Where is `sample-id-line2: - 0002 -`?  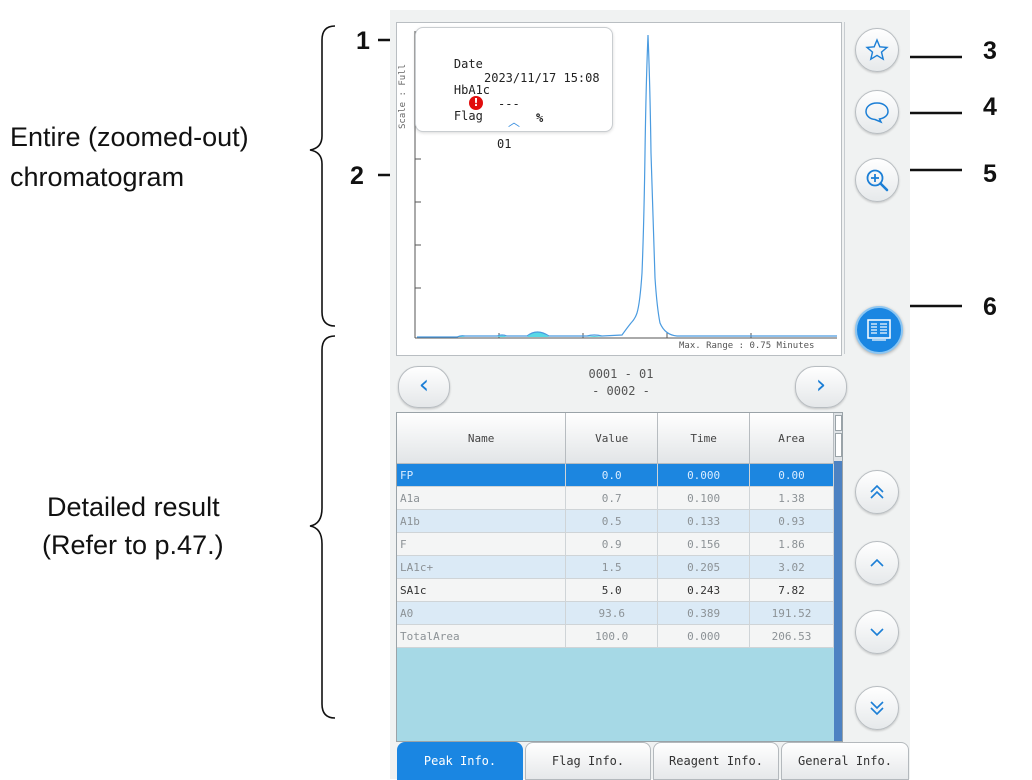
sample-id-line2: - 0002 - is located at coordinates (621, 391).